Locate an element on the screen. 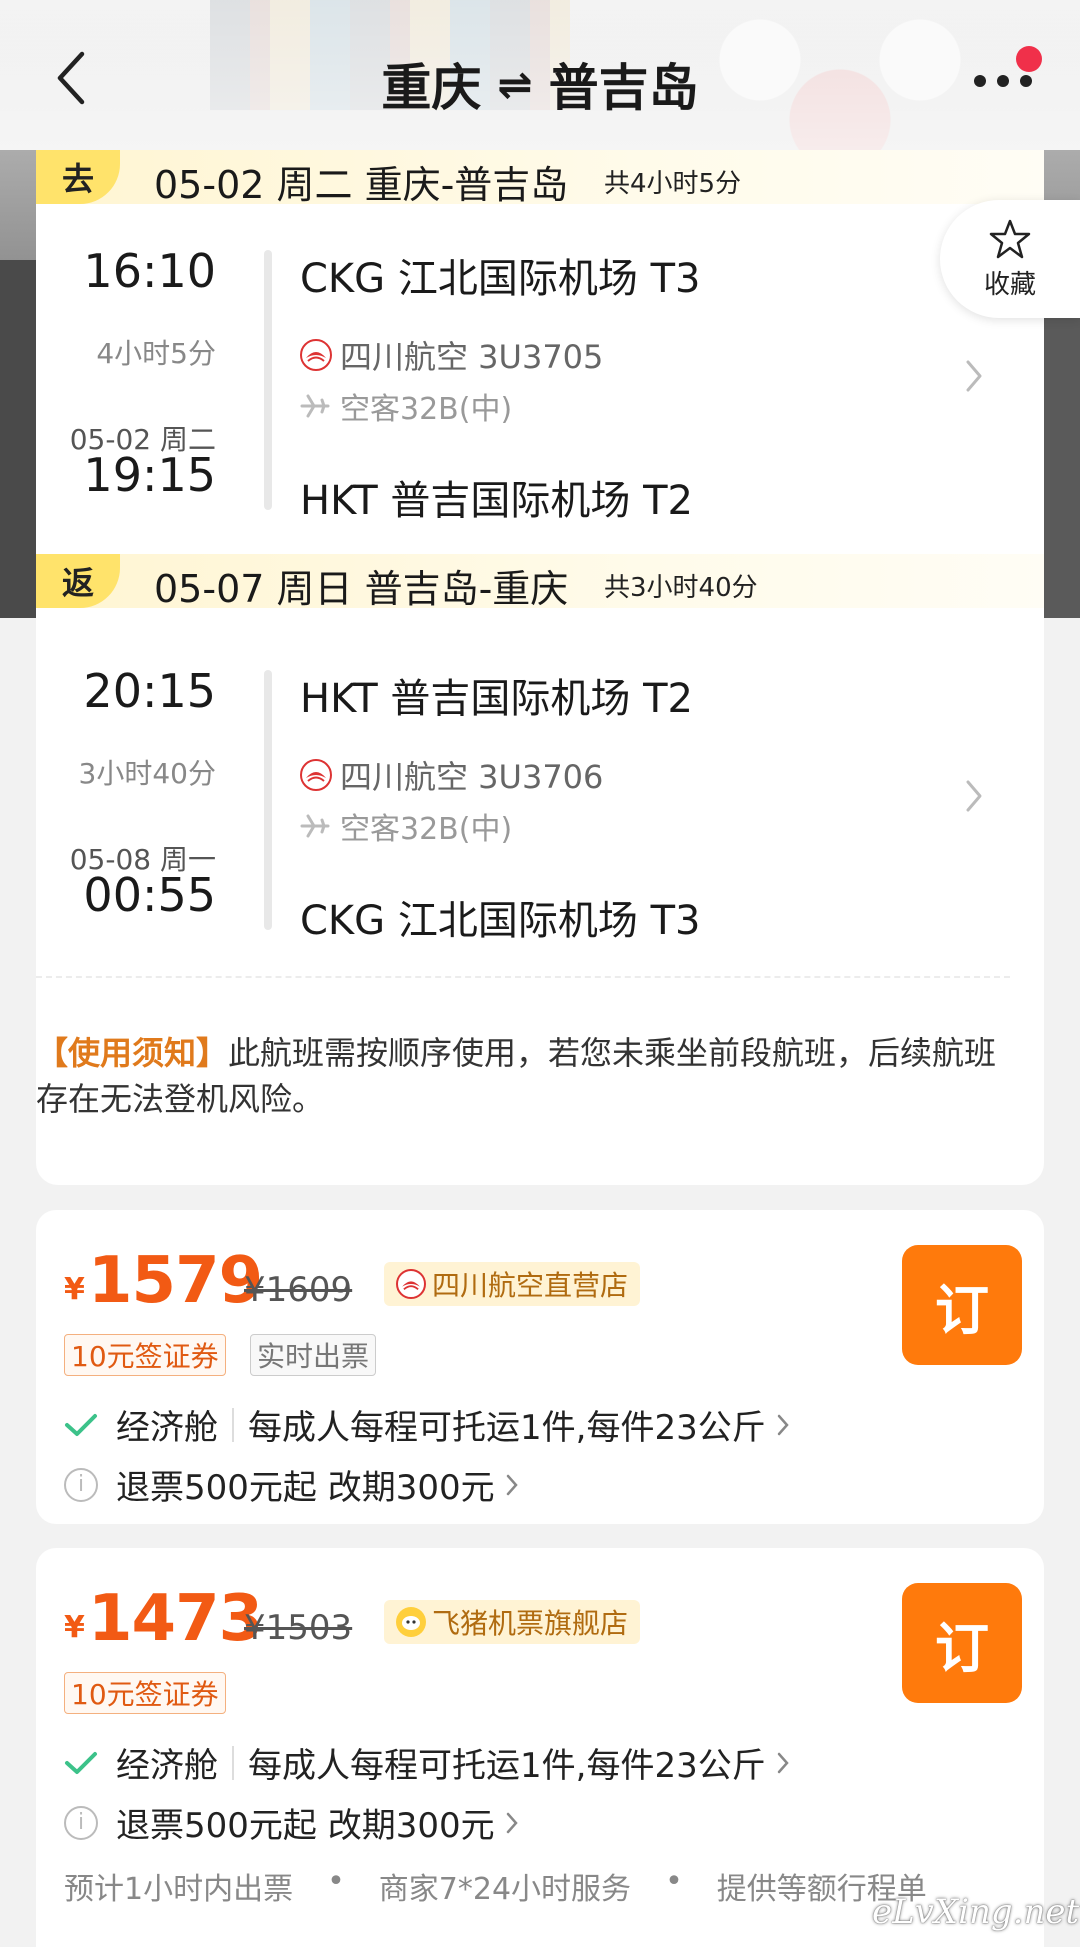  instant-ticket-tag: 实时出票 is located at coordinates (313, 1355).